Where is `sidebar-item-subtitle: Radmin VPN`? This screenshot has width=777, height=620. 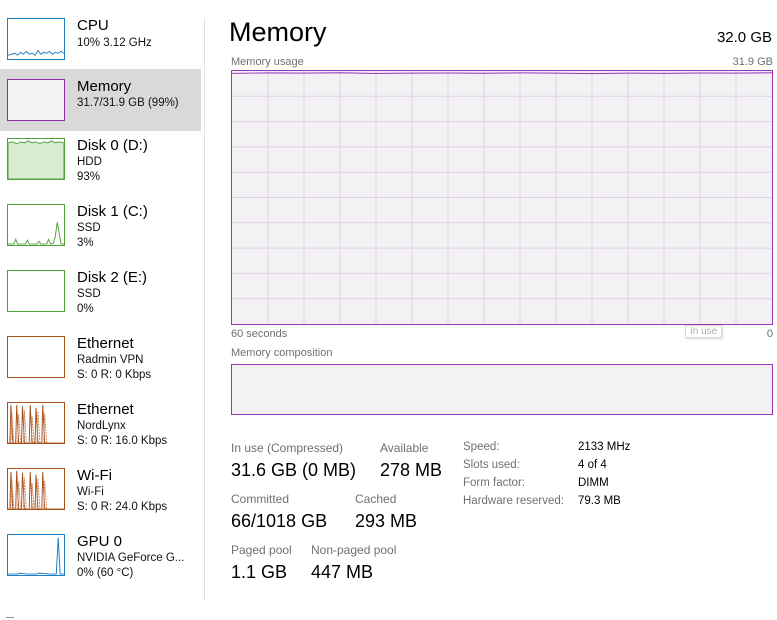 sidebar-item-subtitle: Radmin VPN is located at coordinates (110, 360).